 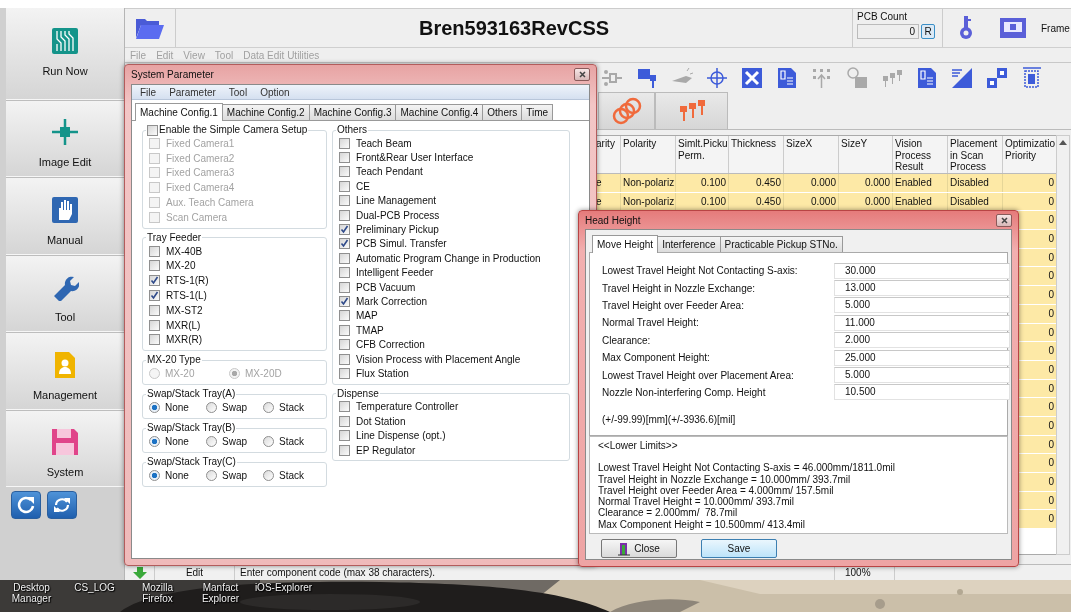 I want to click on input-field: 30.000, so click(x=922, y=270).